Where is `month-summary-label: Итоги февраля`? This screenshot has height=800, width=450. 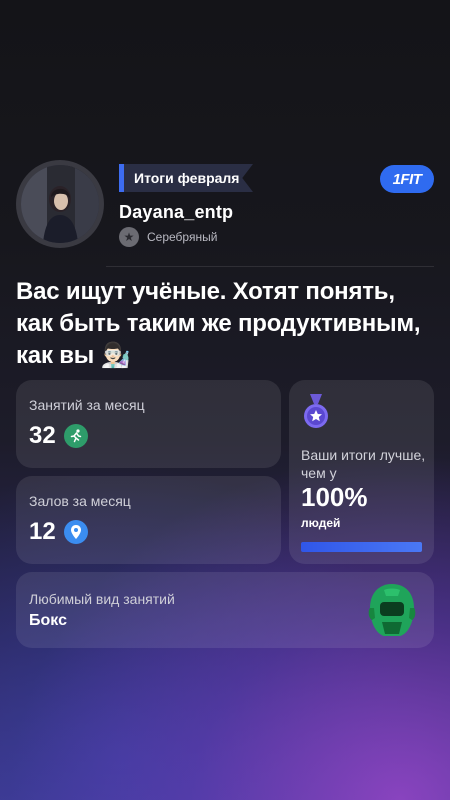 month-summary-label: Итоги февраля is located at coordinates (186, 178).